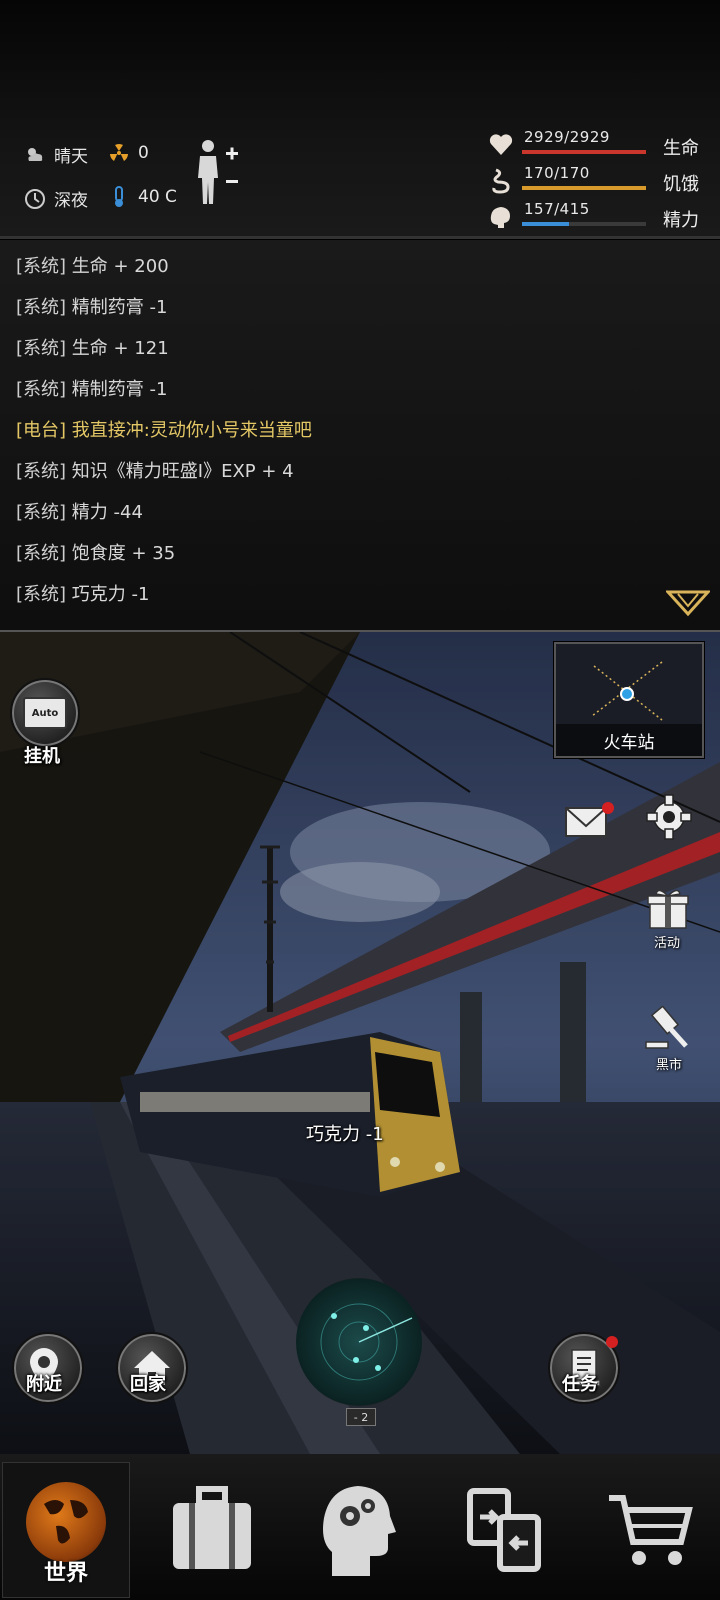 This screenshot has height=1600, width=720. I want to click on radar-level: - 2, so click(361, 1417).